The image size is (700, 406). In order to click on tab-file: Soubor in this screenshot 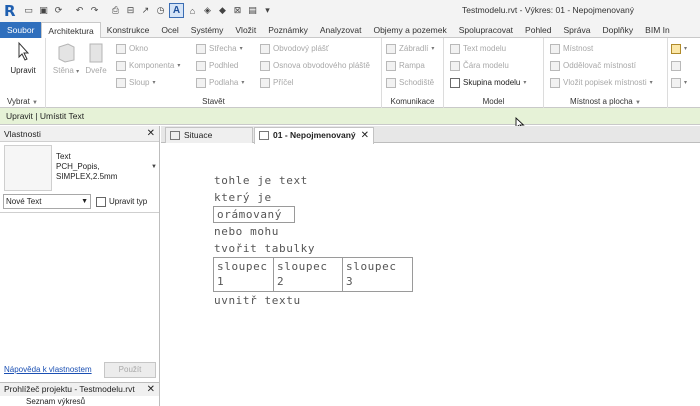, I will do `click(21, 30)`.